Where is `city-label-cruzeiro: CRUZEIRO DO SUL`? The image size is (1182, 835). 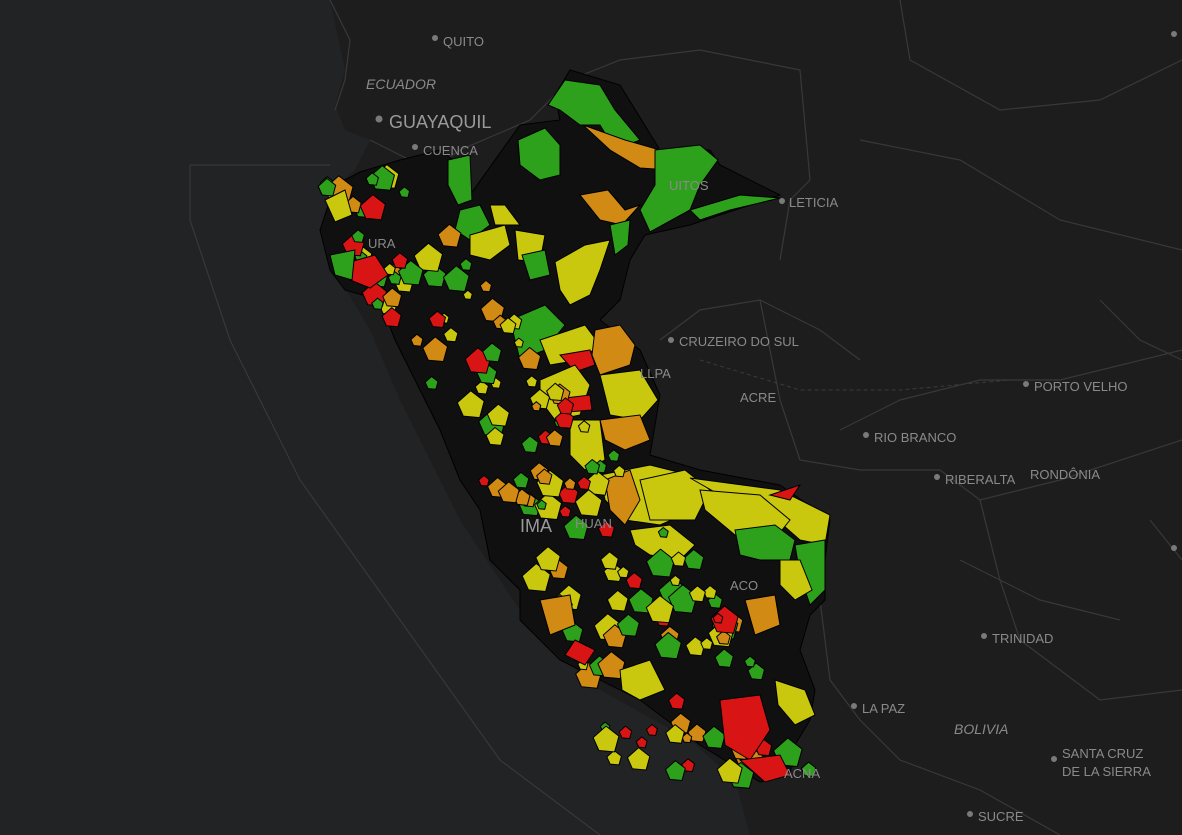 city-label-cruzeiro: CRUZEIRO DO SUL is located at coordinates (739, 341).